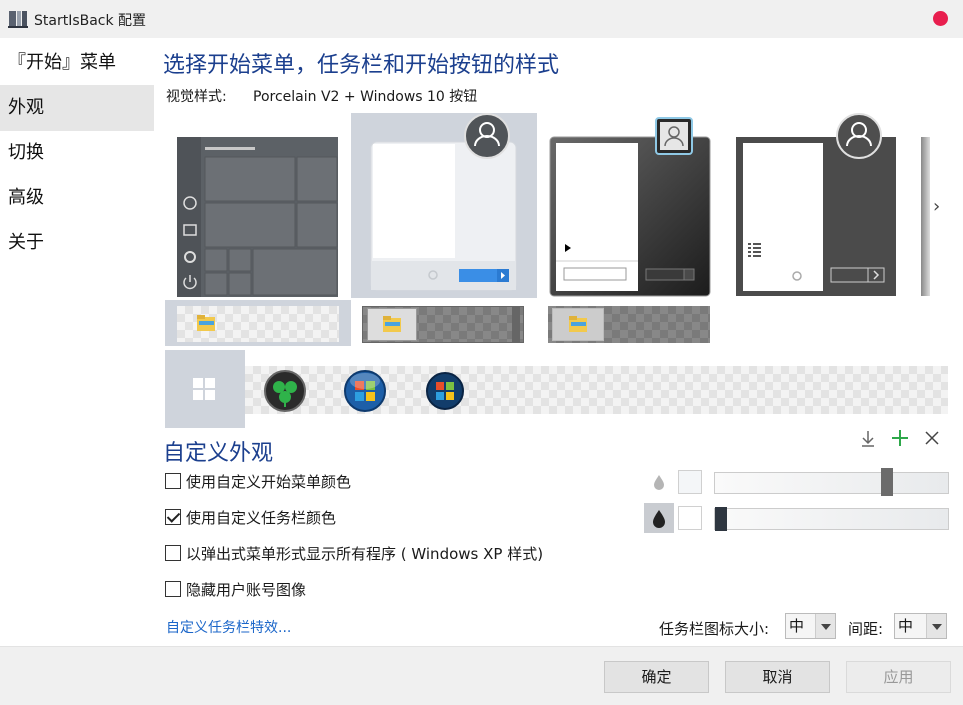 Image resolution: width=963 pixels, height=705 pixels. Describe the element at coordinates (777, 677) in the screenshot. I see `cancel-button: 取消` at that location.